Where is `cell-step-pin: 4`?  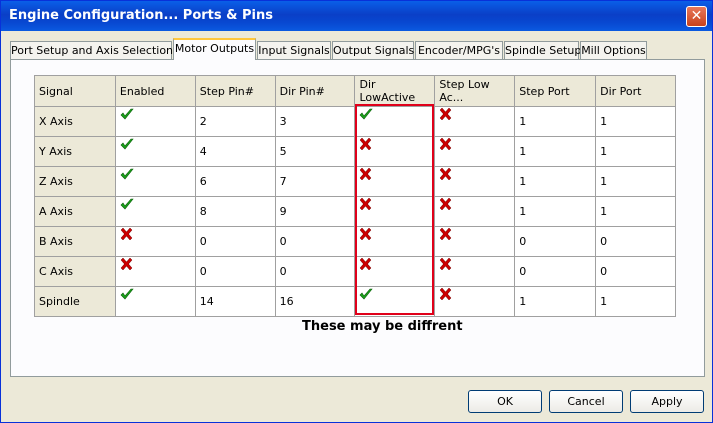
cell-step-pin: 4 is located at coordinates (235, 151).